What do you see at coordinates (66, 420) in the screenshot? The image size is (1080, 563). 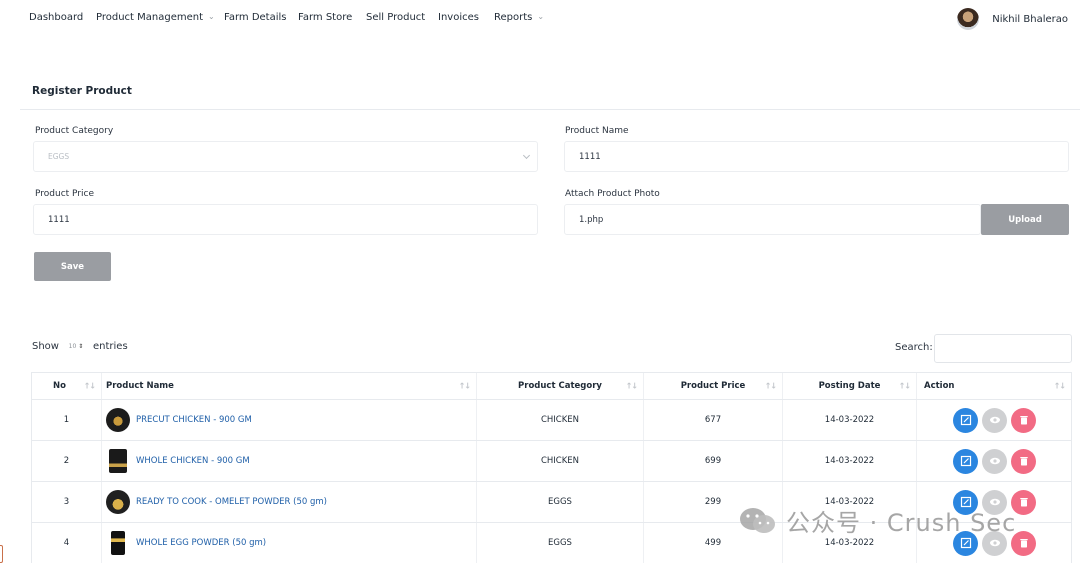 I see `cell-no: 1` at bounding box center [66, 420].